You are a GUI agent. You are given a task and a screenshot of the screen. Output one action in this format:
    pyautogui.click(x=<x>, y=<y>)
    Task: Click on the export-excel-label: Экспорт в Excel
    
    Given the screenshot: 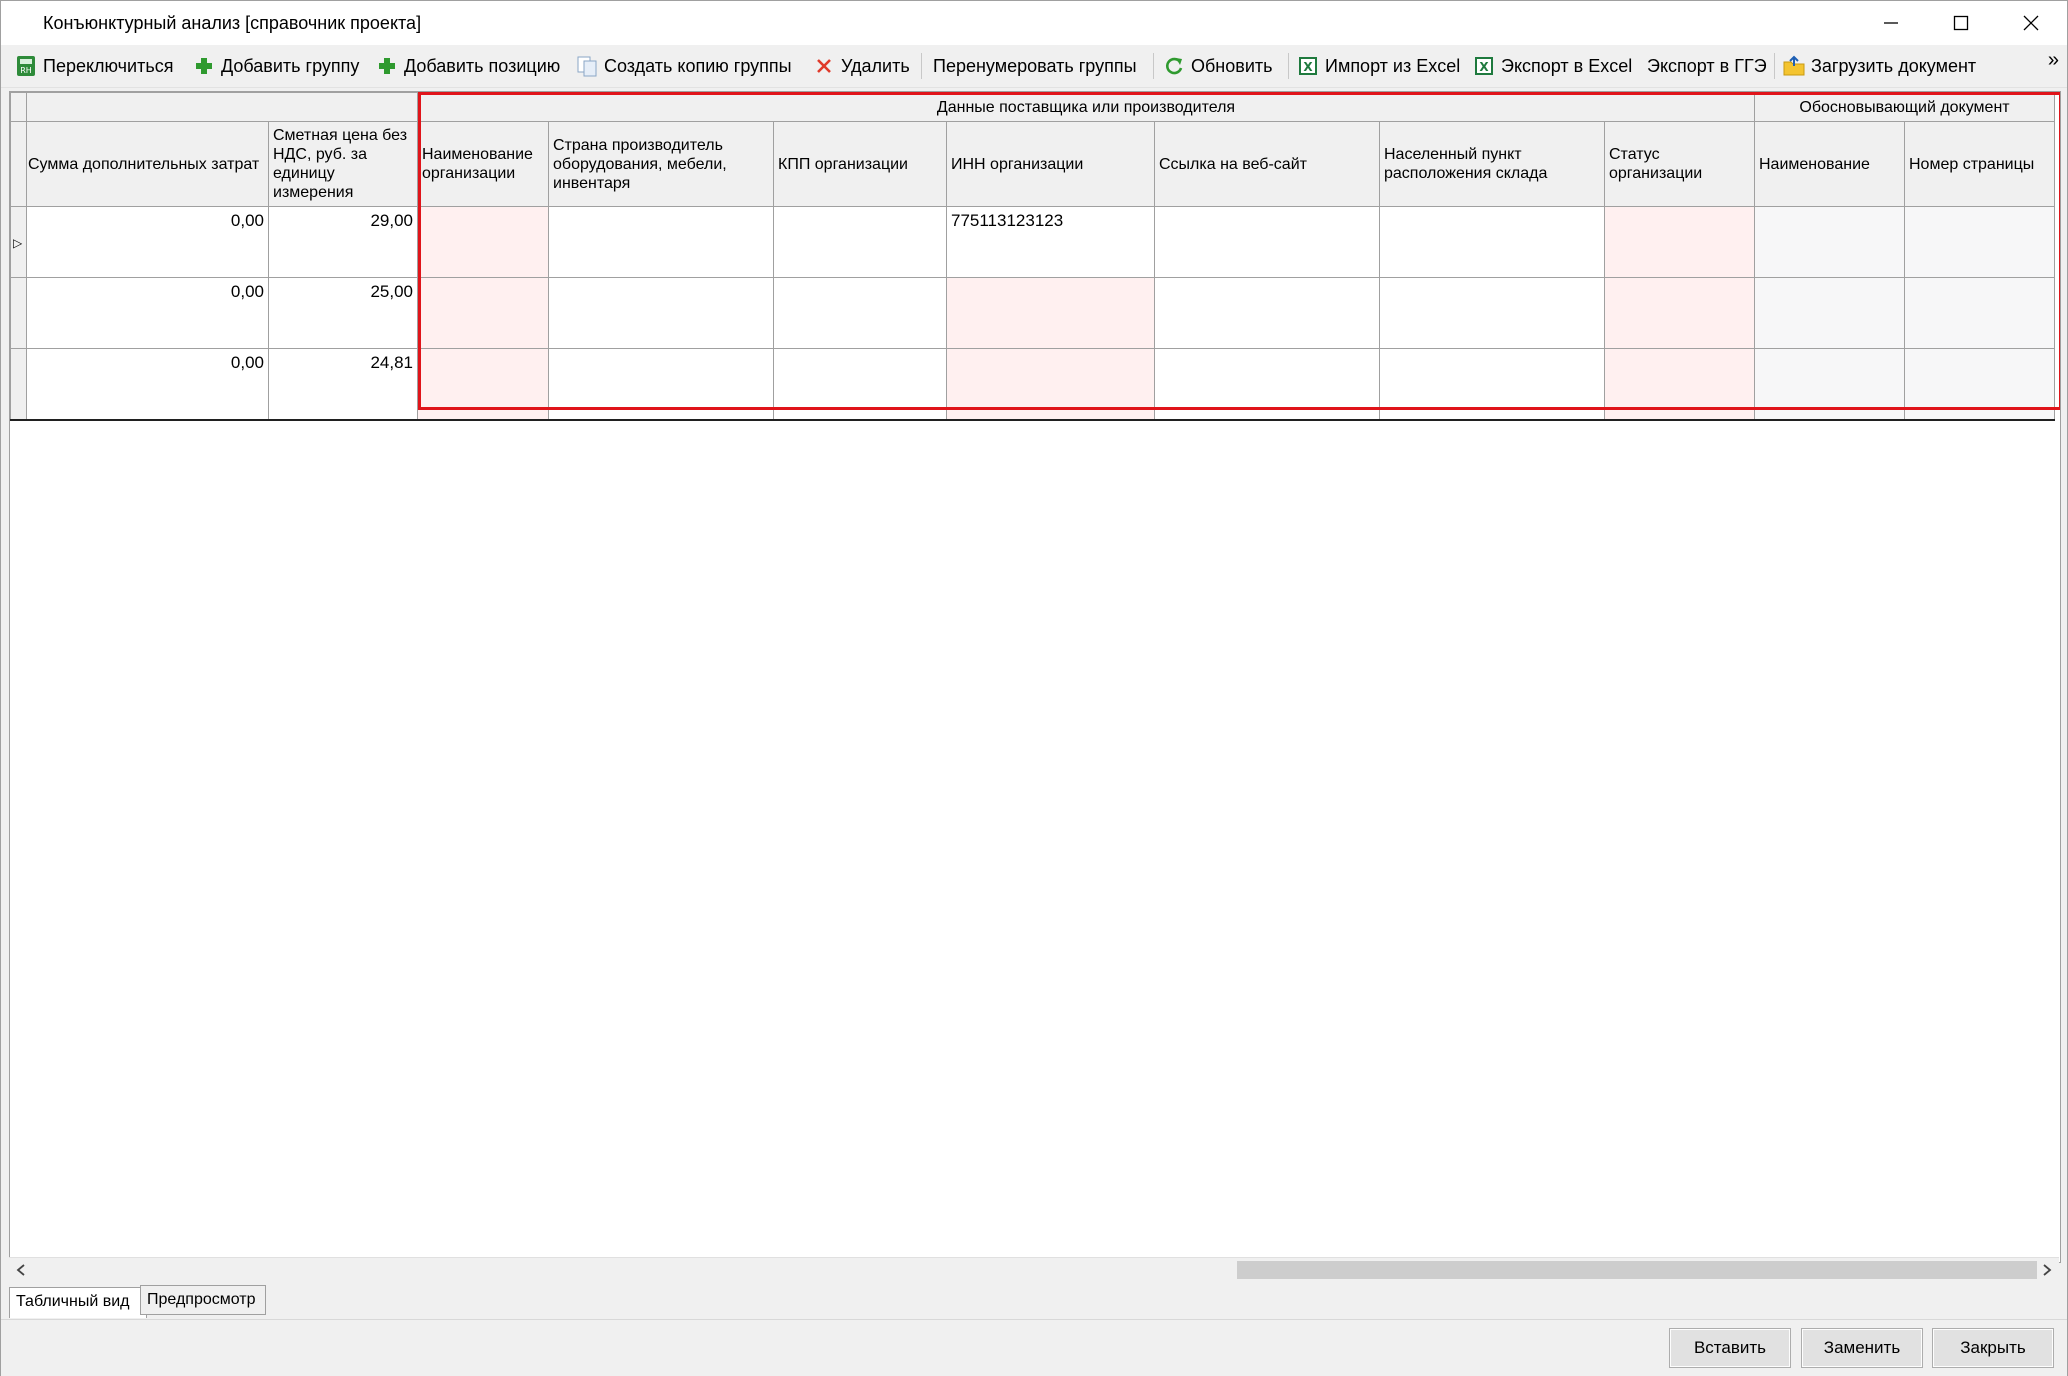 What is the action you would take?
    pyautogui.click(x=1567, y=65)
    